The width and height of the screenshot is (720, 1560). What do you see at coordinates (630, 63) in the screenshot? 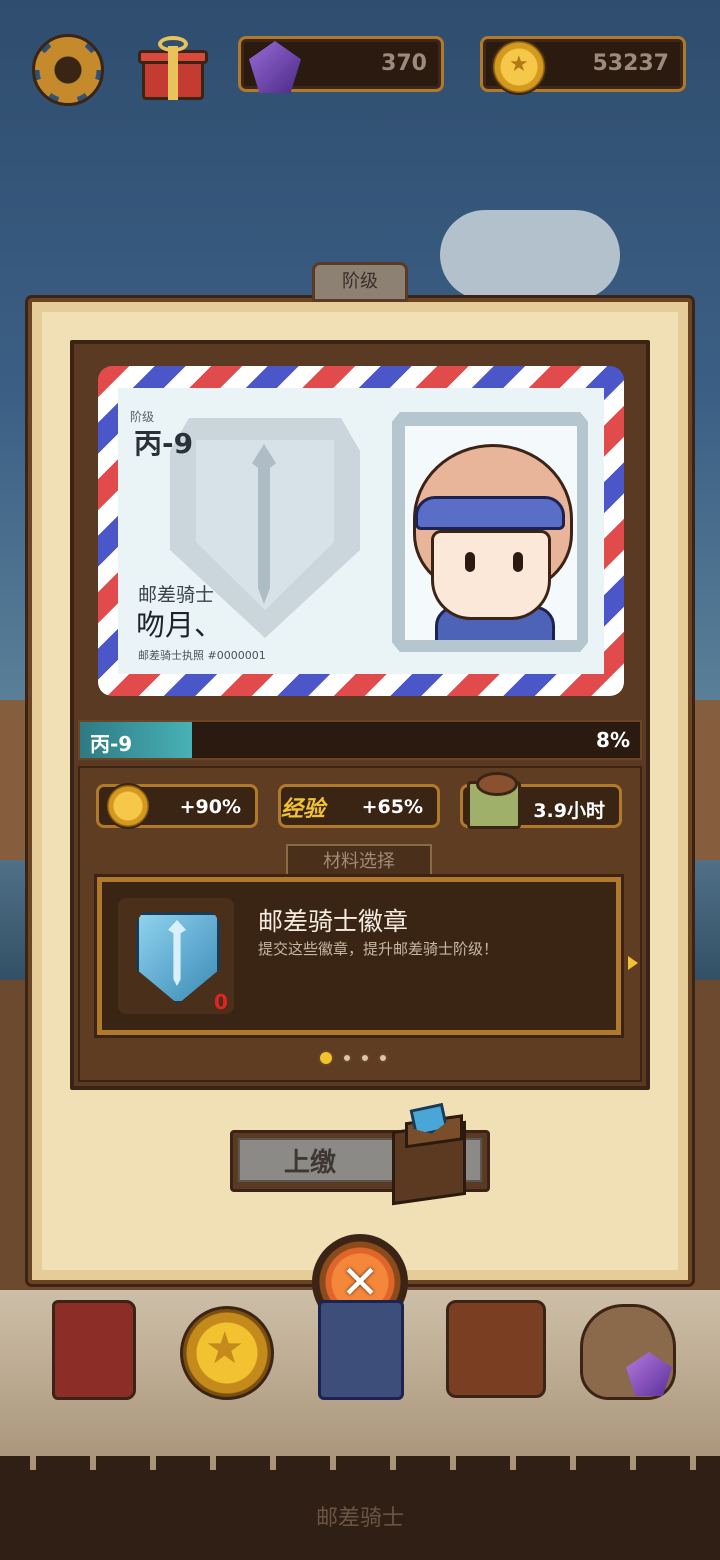
I see `coin-count: 53237` at bounding box center [630, 63].